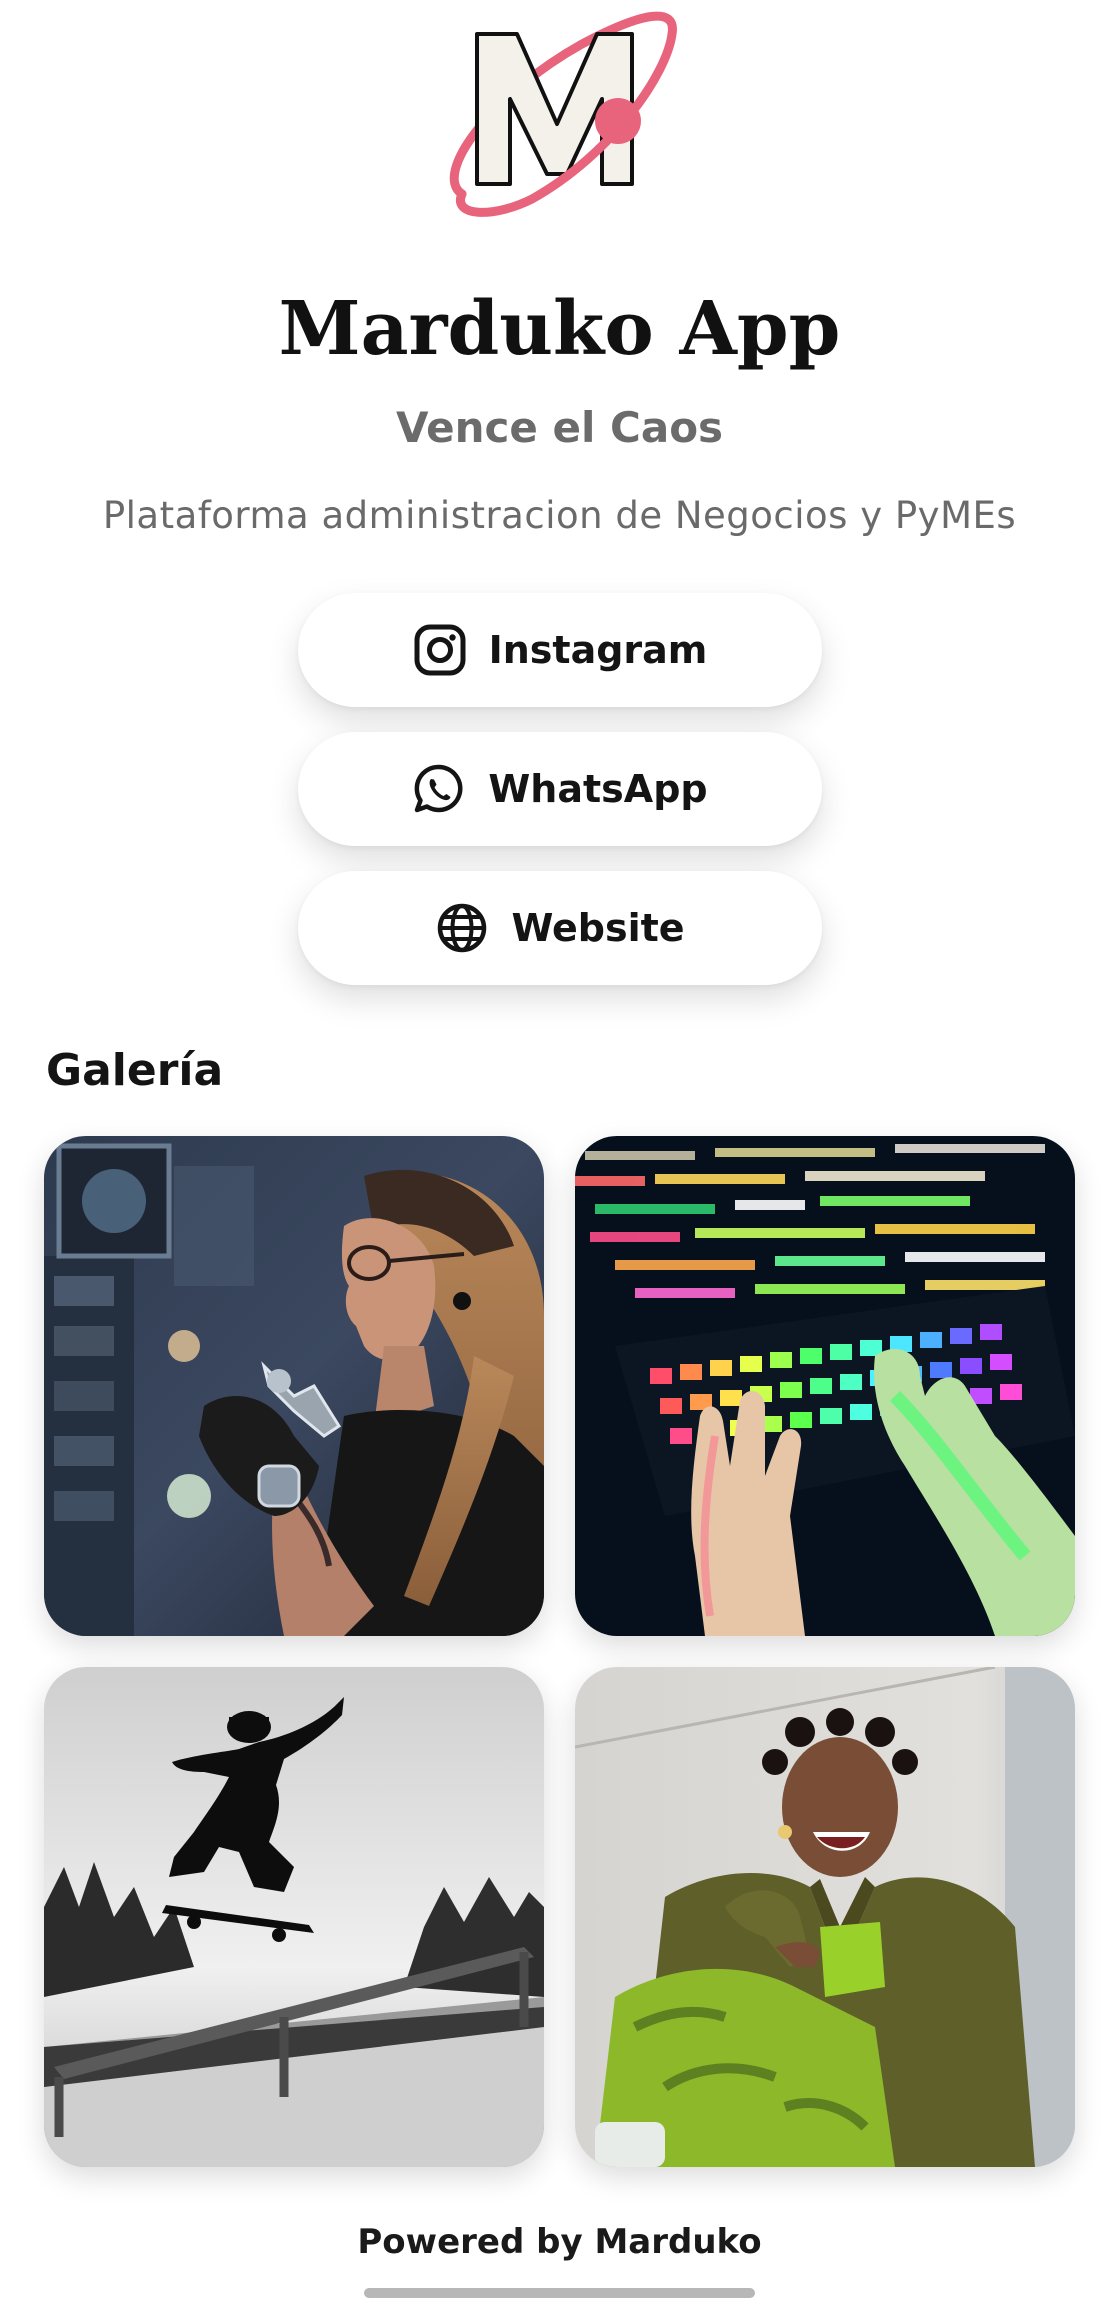 This screenshot has height=2315, width=1119. What do you see at coordinates (559, 427) in the screenshot?
I see `tagline: Vence el Caos` at bounding box center [559, 427].